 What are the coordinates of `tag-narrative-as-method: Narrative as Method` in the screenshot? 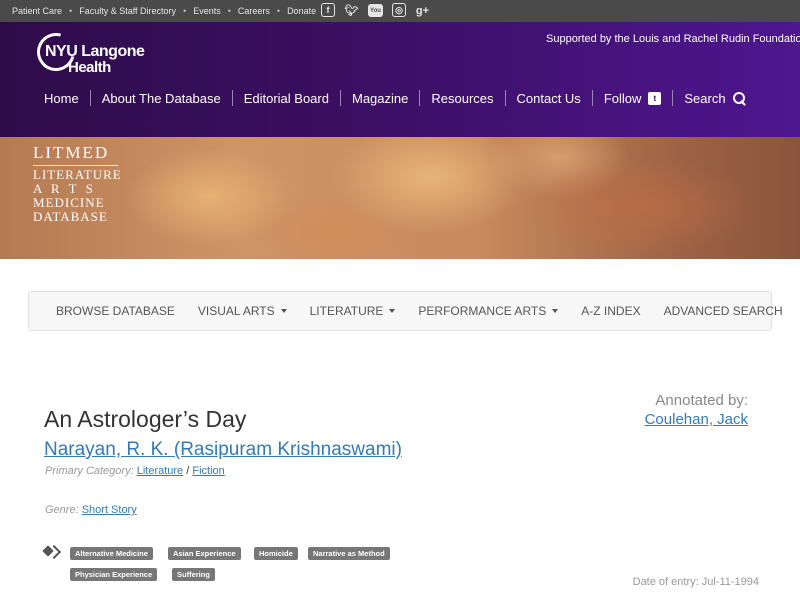 It's located at (349, 553).